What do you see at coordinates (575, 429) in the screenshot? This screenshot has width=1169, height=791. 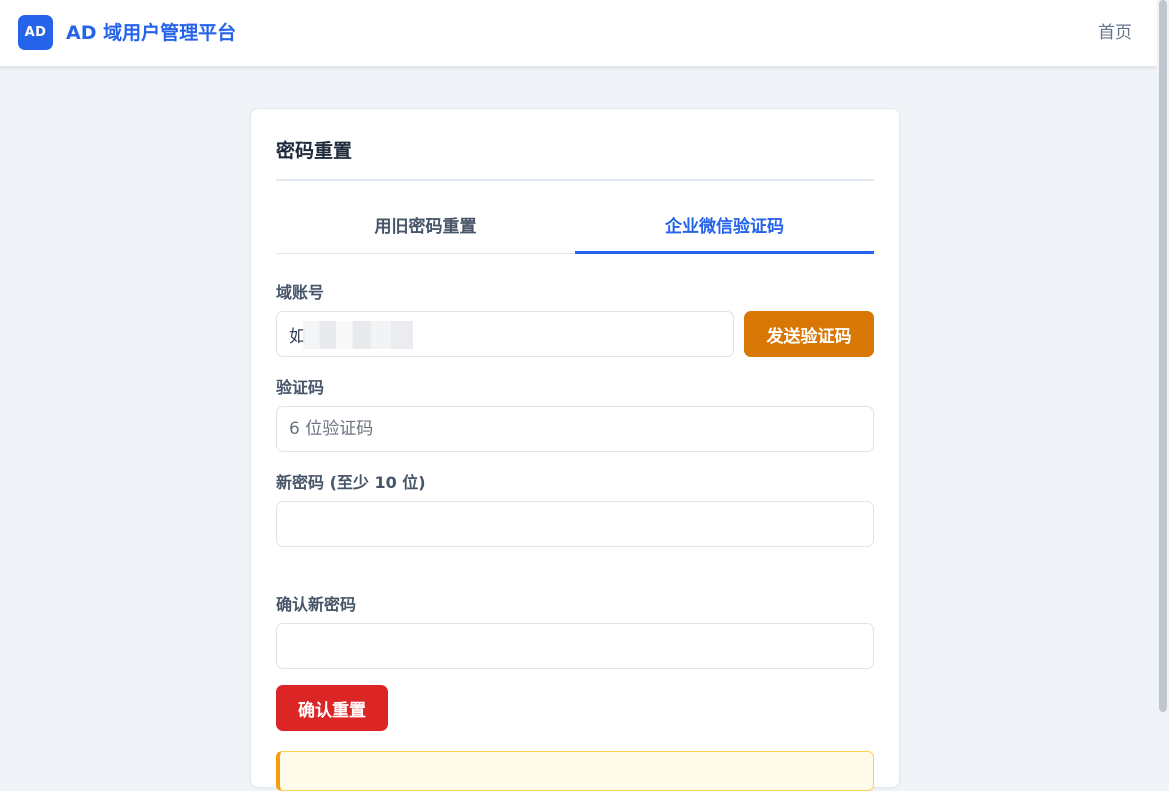 I see `code-input` at bounding box center [575, 429].